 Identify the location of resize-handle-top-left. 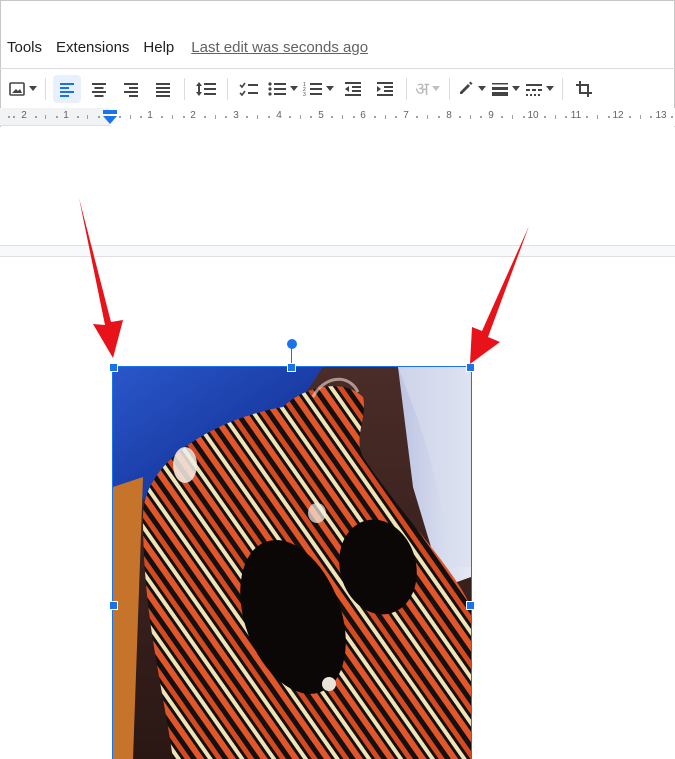
(113, 367).